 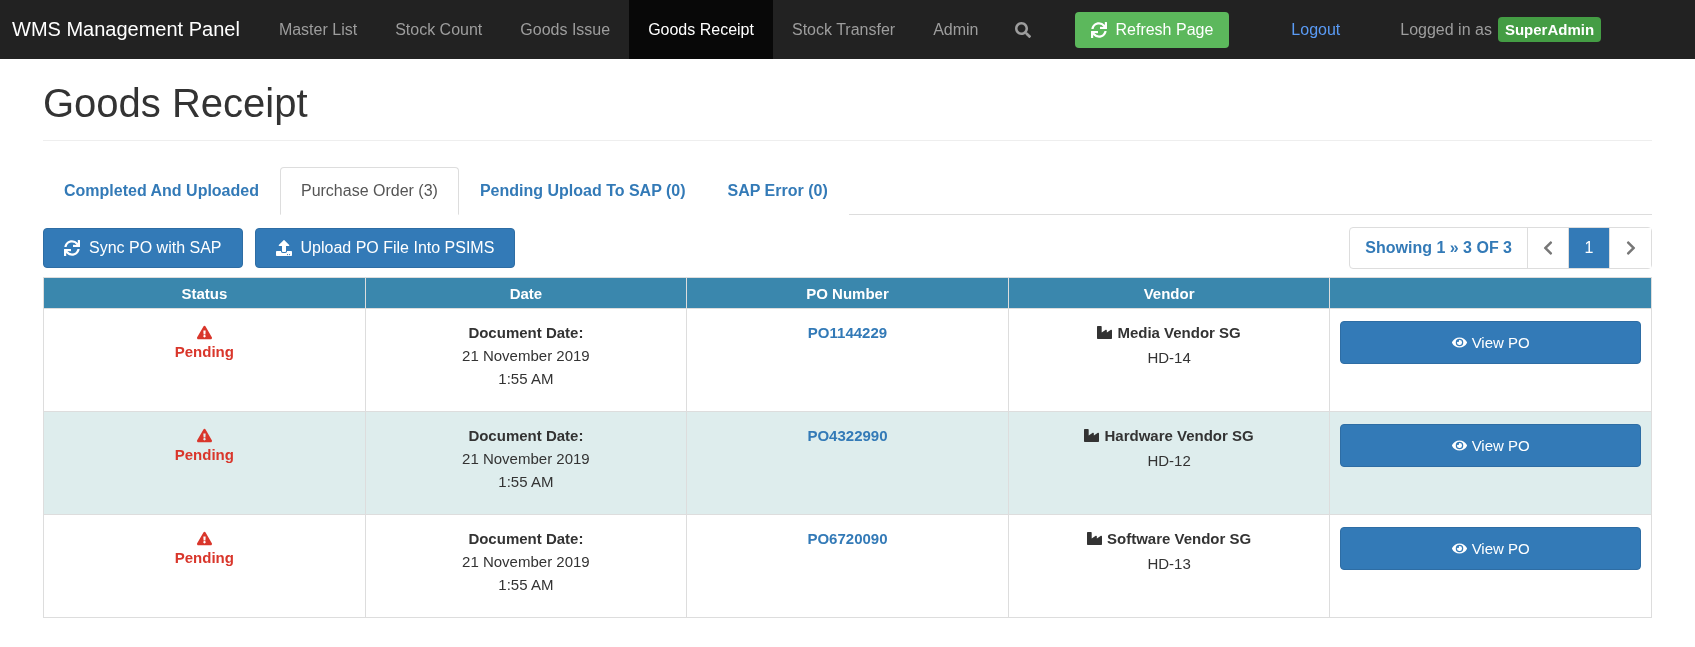 What do you see at coordinates (1179, 436) in the screenshot?
I see `vendor-name: Hardware Vendor SG` at bounding box center [1179, 436].